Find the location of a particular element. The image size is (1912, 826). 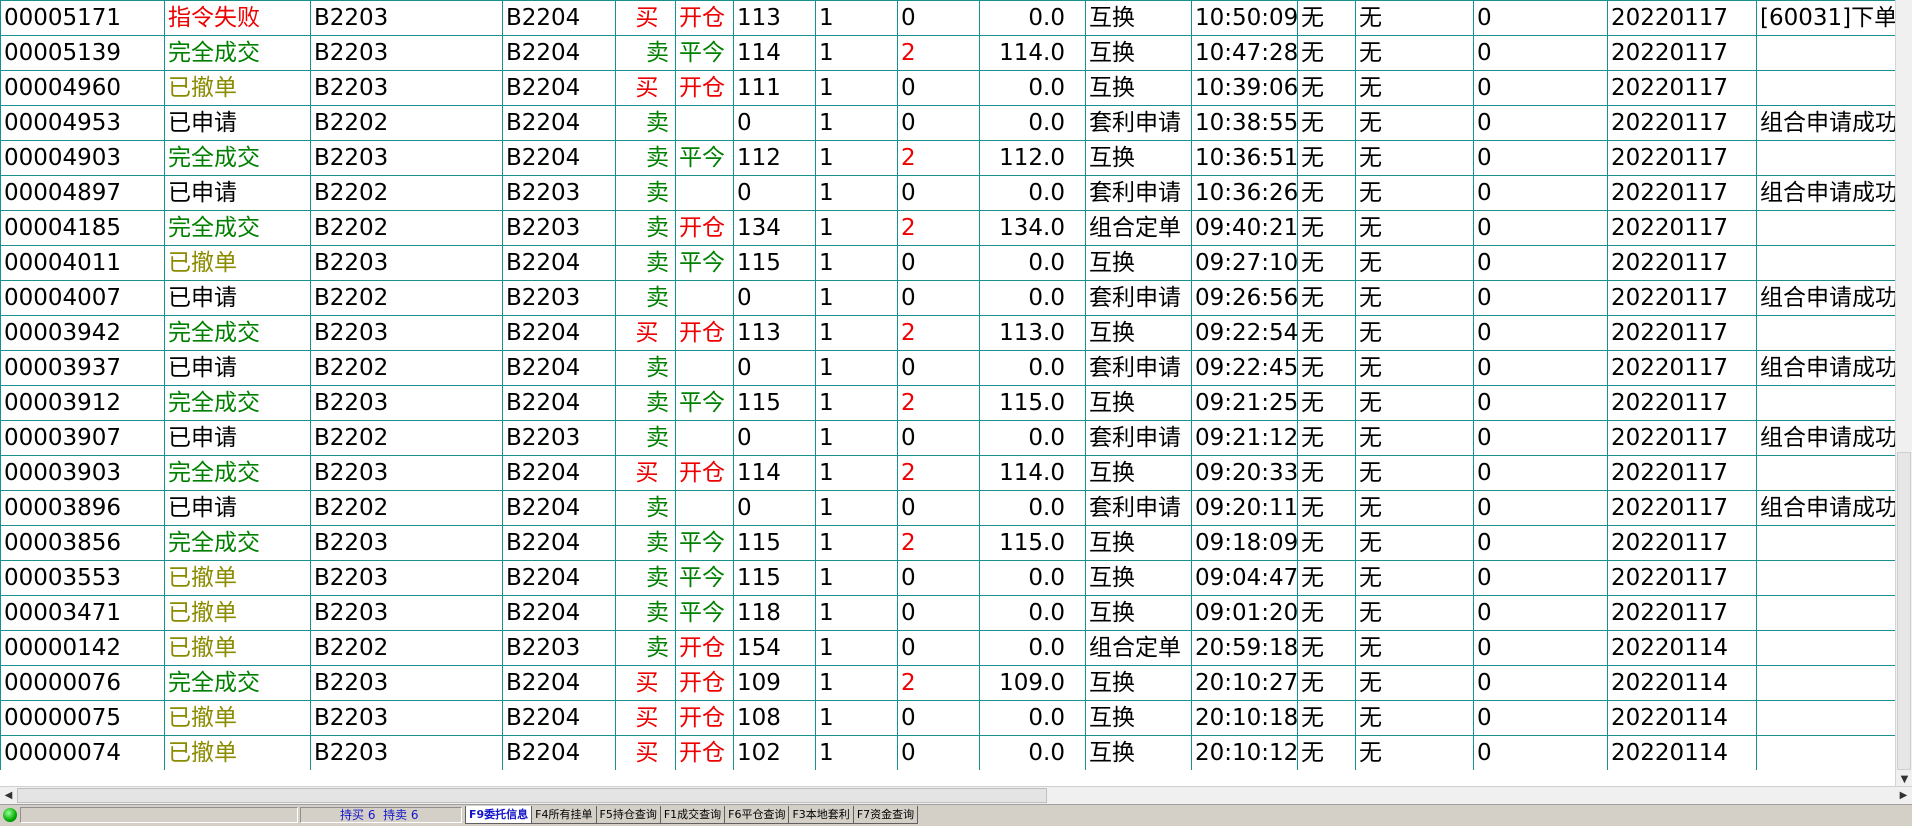

cell-filled: 2 is located at coordinates (938, 473).